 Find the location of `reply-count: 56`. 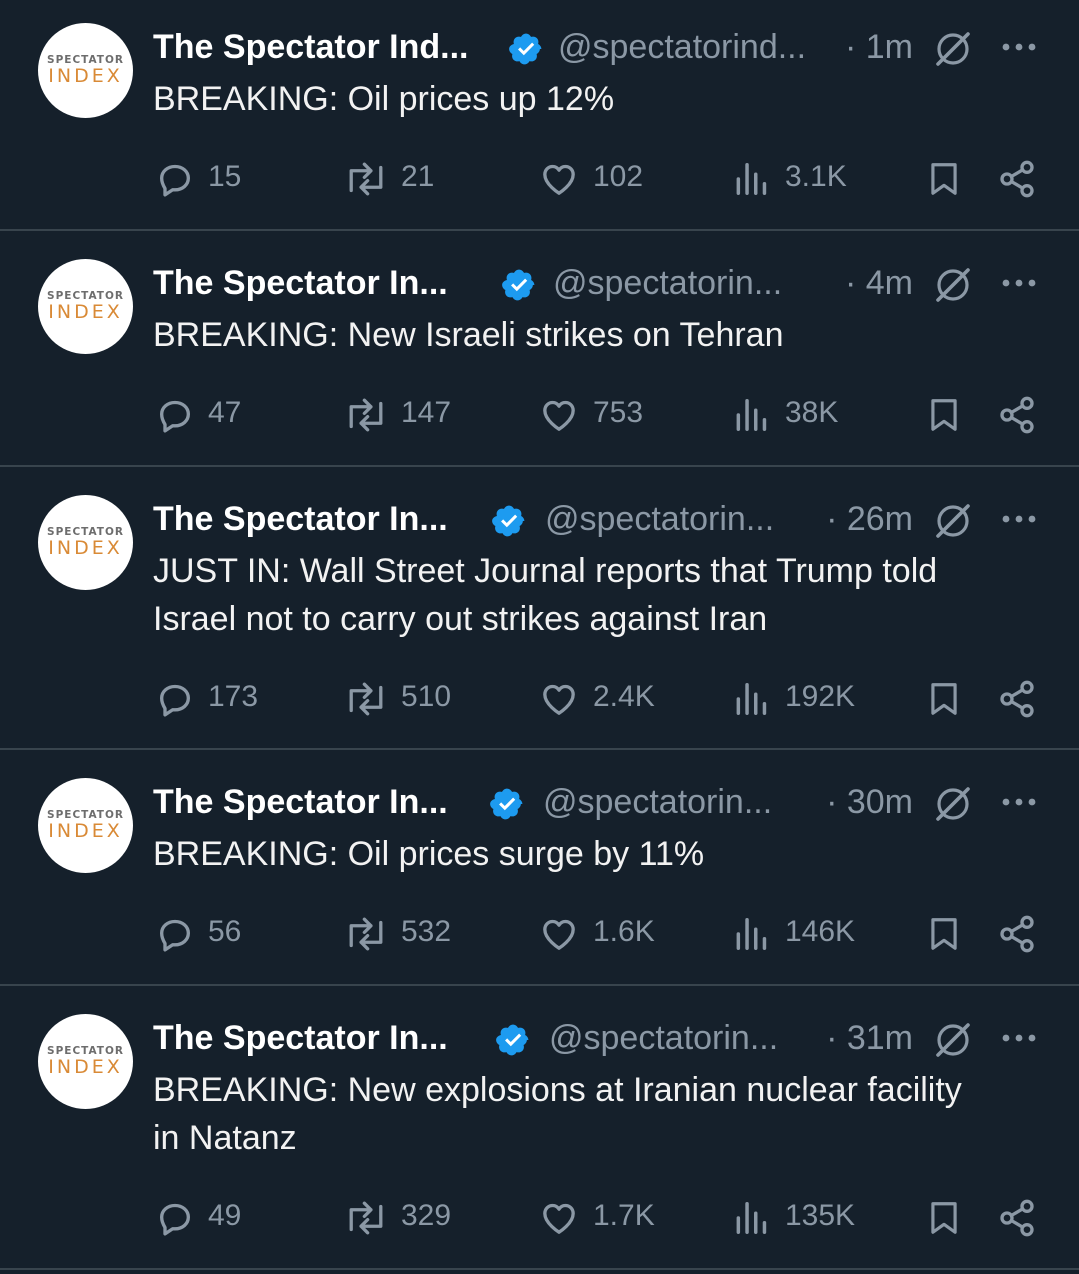

reply-count: 56 is located at coordinates (225, 931).